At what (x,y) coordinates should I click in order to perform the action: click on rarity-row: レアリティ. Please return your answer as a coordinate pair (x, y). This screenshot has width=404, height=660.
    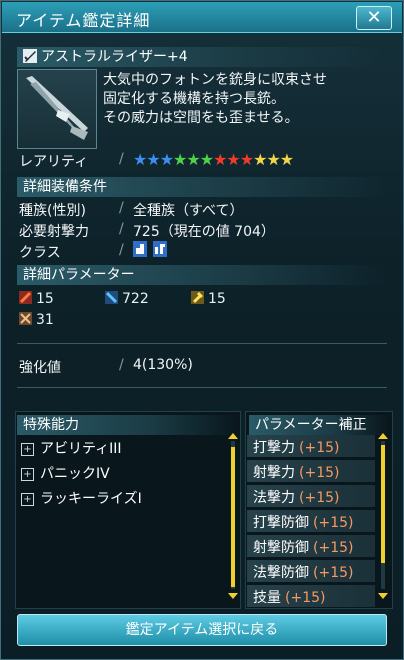
    Looking at the image, I should click on (53, 161).